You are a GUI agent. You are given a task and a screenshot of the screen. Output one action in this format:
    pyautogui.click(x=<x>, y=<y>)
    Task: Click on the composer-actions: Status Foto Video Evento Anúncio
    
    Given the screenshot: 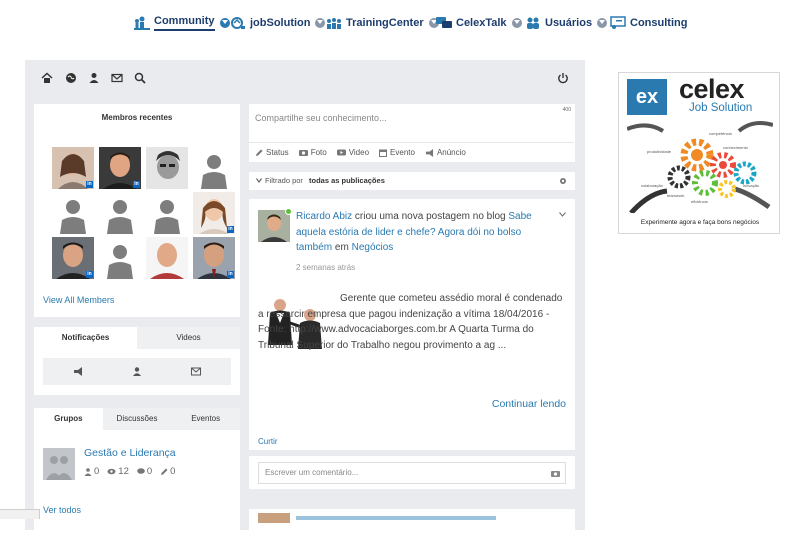 What is the action you would take?
    pyautogui.click(x=411, y=152)
    